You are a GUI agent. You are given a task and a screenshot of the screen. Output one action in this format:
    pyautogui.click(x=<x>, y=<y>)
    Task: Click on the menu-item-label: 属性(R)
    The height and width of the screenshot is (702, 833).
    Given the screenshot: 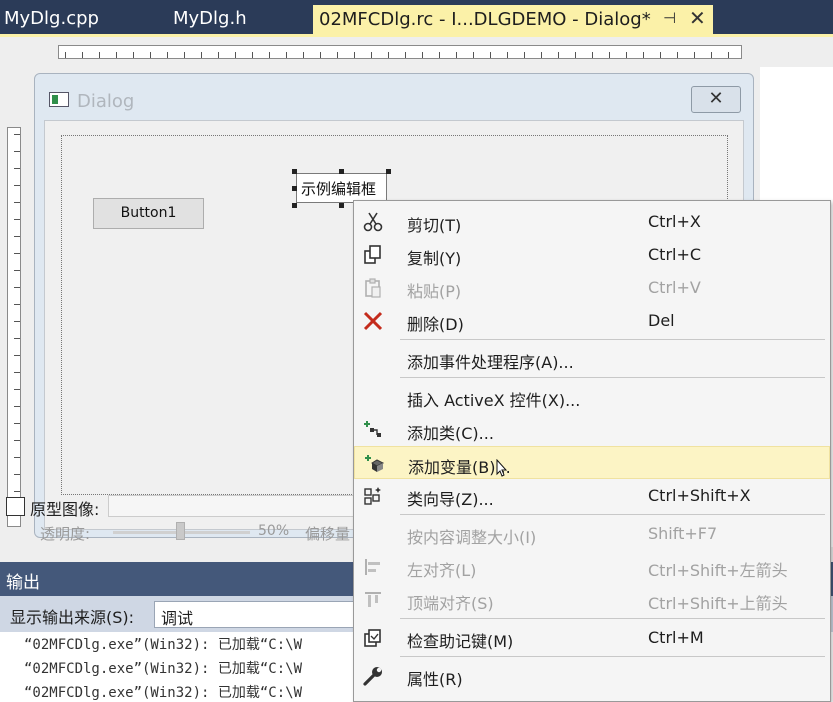 What is the action you would take?
    pyautogui.click(x=435, y=679)
    